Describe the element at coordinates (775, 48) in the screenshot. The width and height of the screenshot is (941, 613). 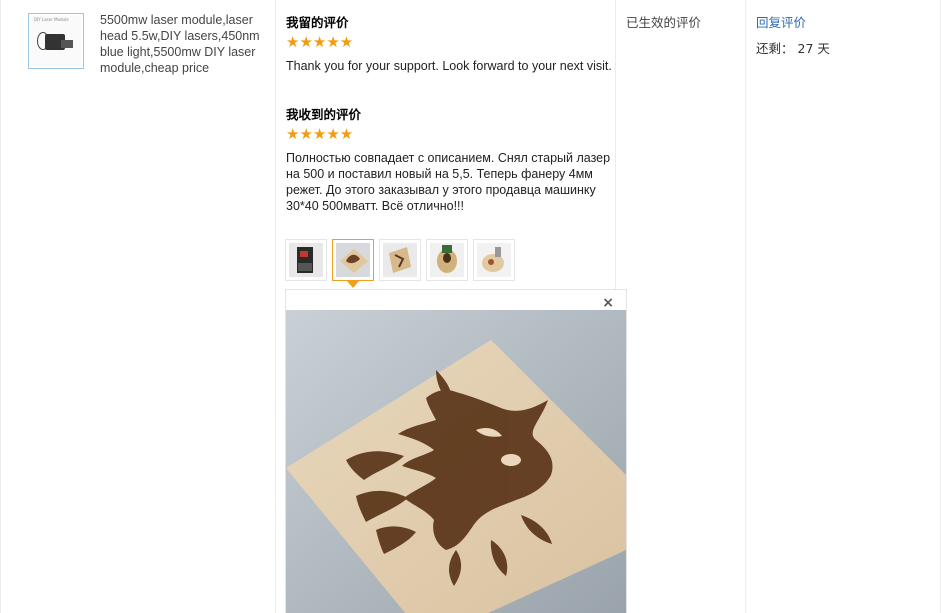
I see `remaining-label: 还剩：` at that location.